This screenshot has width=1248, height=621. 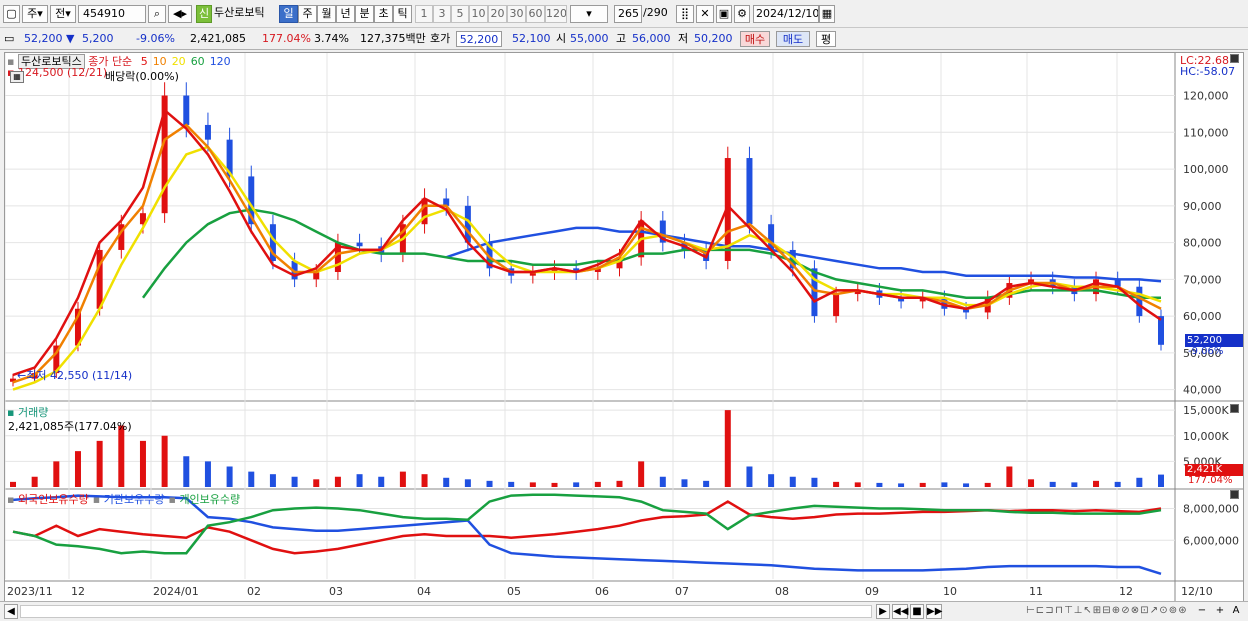 What do you see at coordinates (307, 14) in the screenshot?
I see `period-tab-1: 주` at bounding box center [307, 14].